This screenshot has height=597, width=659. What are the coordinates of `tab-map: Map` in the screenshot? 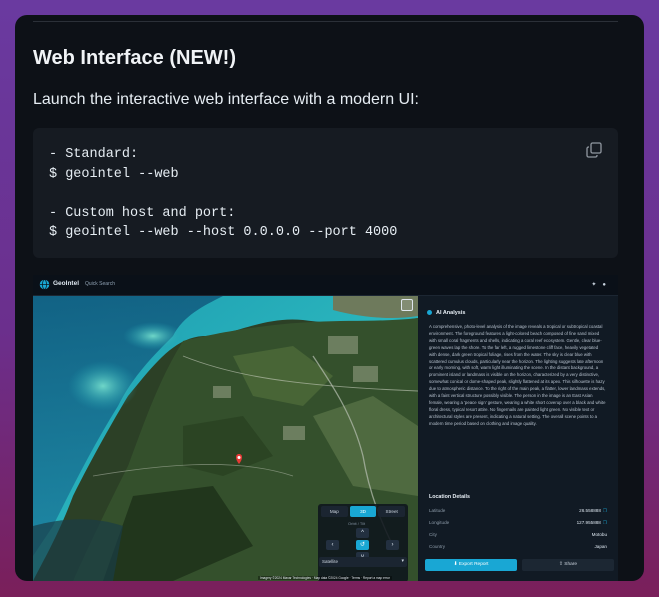 It's located at (334, 511).